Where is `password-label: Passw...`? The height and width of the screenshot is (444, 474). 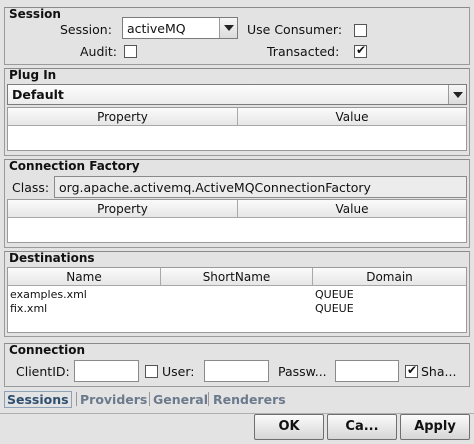 password-label: Passw... is located at coordinates (302, 371).